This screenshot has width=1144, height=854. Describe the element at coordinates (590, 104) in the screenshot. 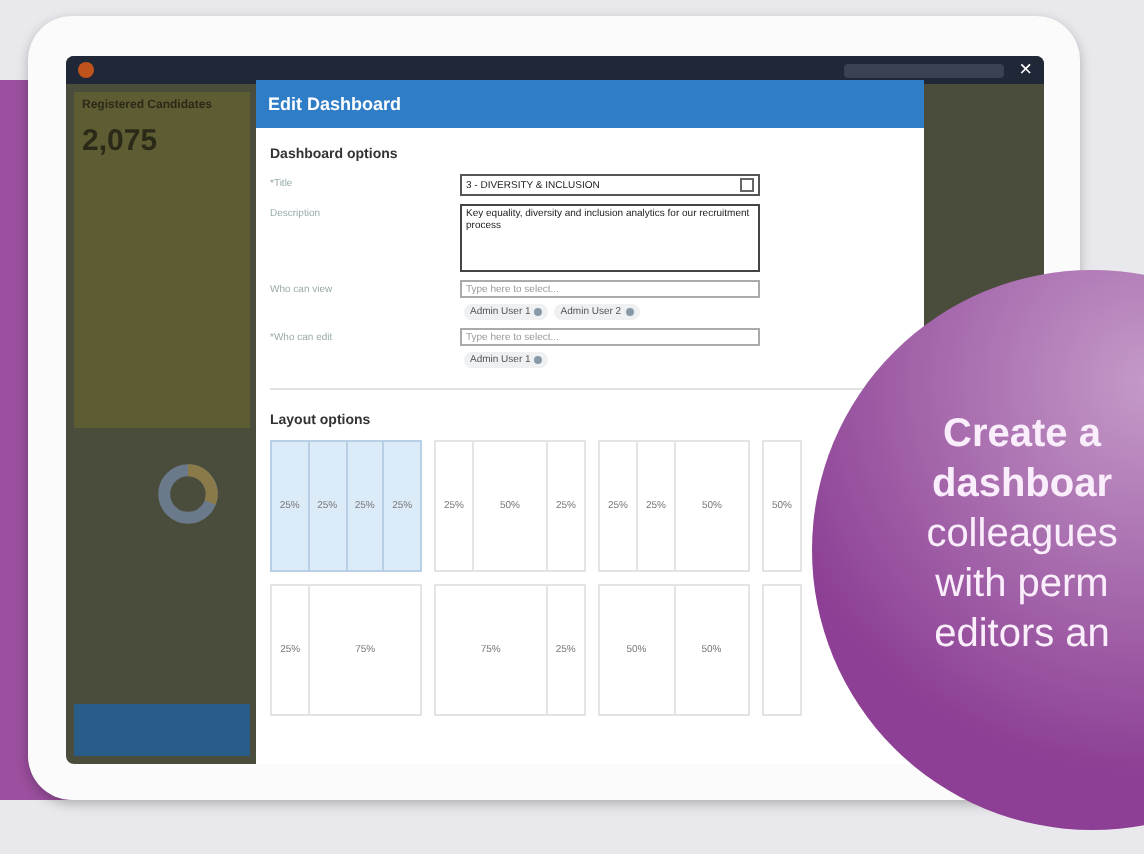

I see `dialog-title: Edit Dashboard` at that location.